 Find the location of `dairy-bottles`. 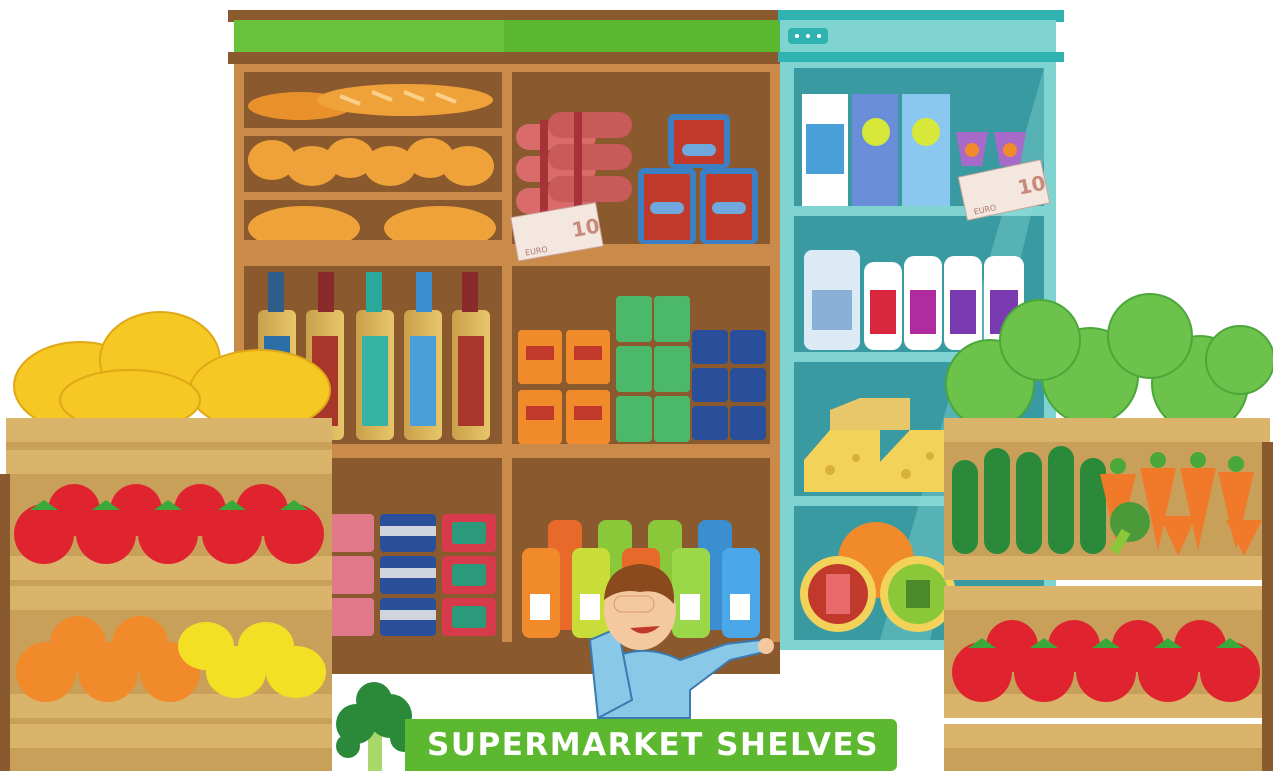

dairy-bottles is located at coordinates (914, 300).